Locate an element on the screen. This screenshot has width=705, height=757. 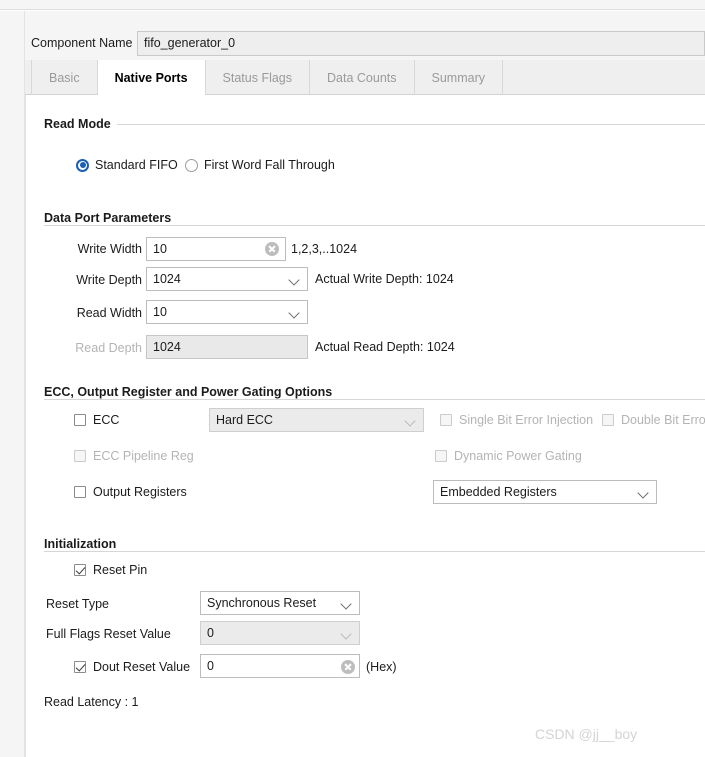
radio-first-word-fall-through-label: First Word Fall Through is located at coordinates (269, 165).